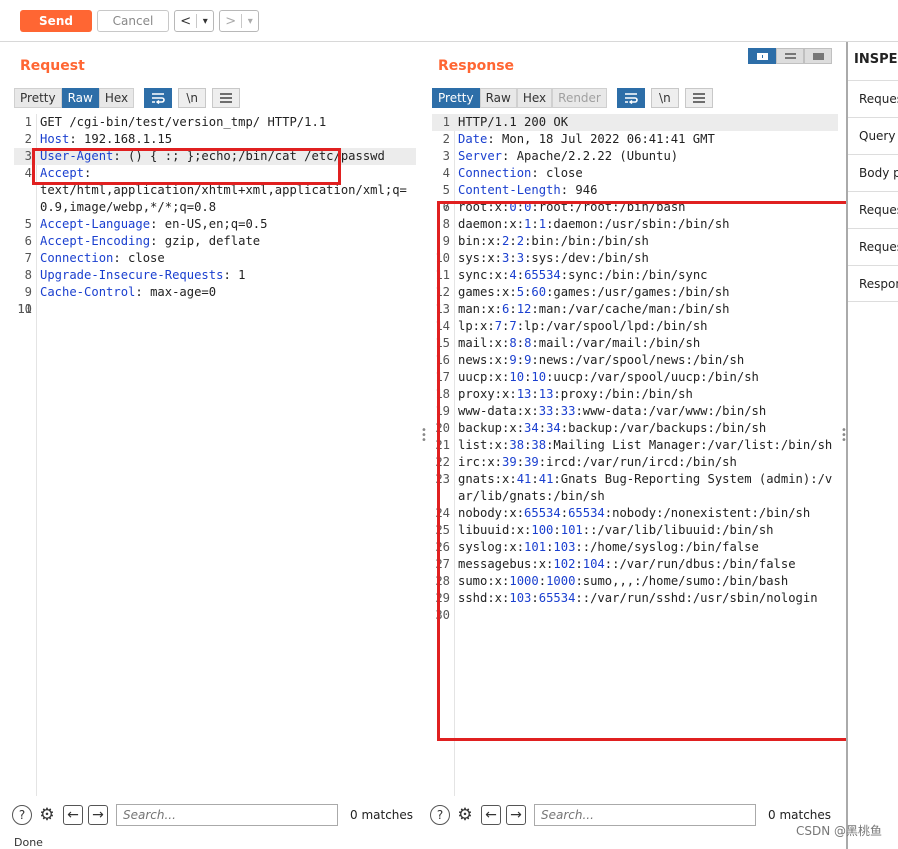 This screenshot has height=849, width=898. Describe the element at coordinates (546, 411) in the screenshot. I see `uid-number: 33` at that location.